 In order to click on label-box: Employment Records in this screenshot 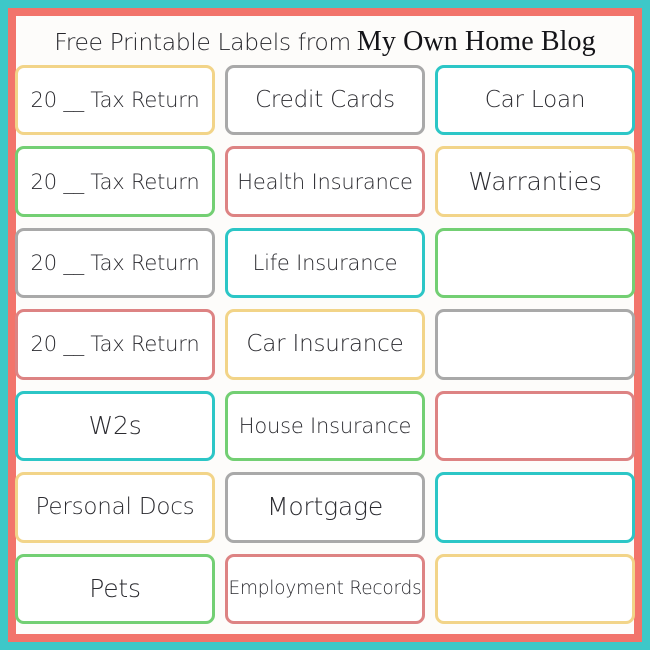, I will do `click(325, 588)`.